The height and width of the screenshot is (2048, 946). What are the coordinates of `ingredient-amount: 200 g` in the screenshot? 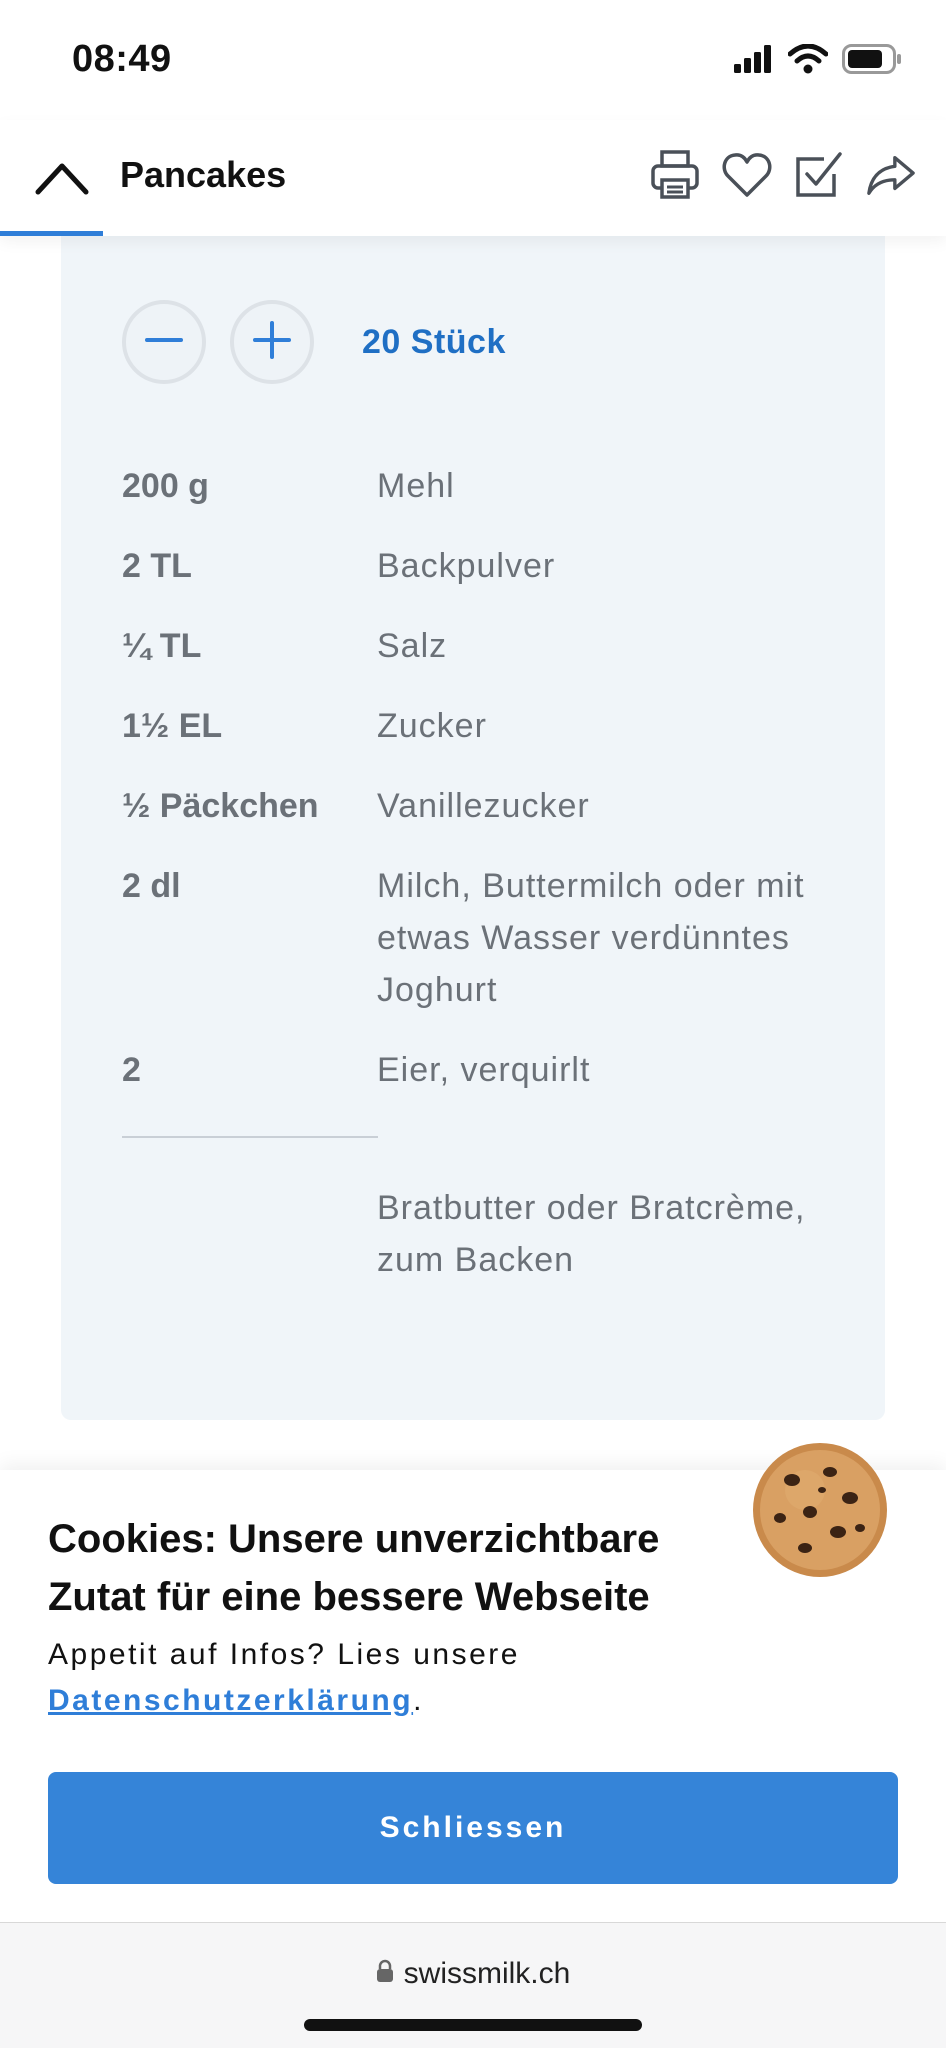 It's located at (165, 486).